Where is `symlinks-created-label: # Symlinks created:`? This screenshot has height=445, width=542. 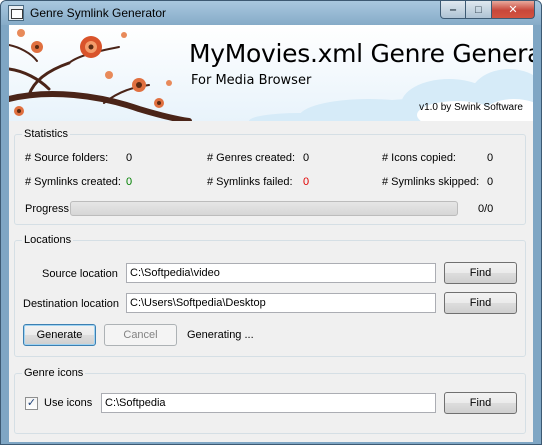
symlinks-created-label: # Symlinks created: is located at coordinates (73, 182).